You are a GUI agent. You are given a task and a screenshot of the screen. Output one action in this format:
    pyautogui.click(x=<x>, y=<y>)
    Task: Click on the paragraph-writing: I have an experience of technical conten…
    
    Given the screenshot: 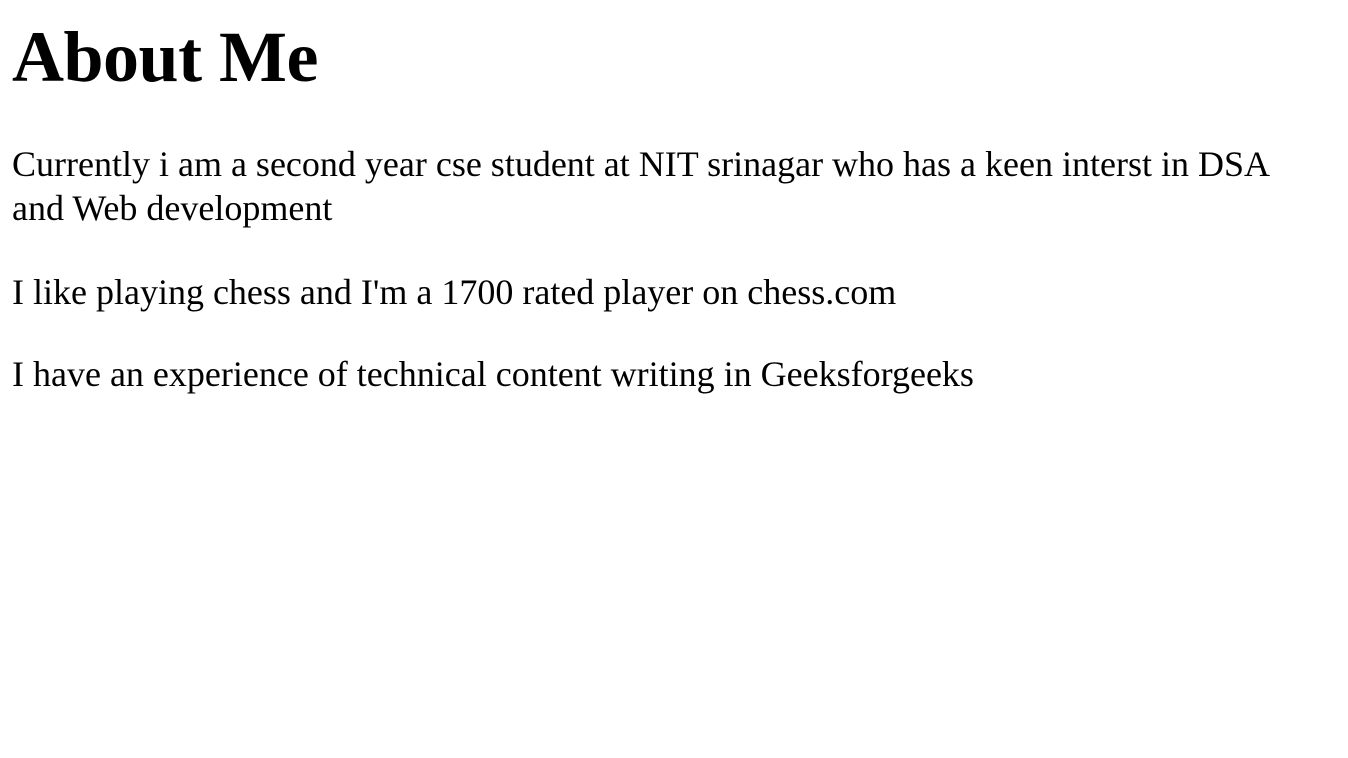 What is the action you would take?
    pyautogui.click(x=493, y=374)
    